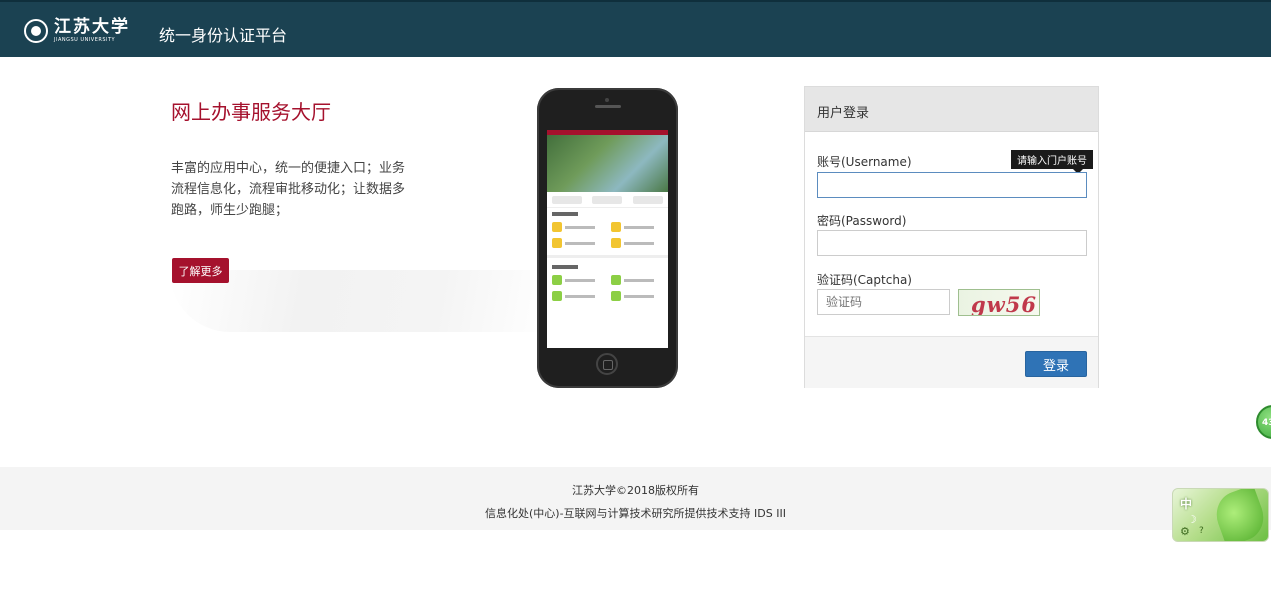 The height and width of the screenshot is (592, 1271). I want to click on captcha-image: gw56, so click(999, 302).